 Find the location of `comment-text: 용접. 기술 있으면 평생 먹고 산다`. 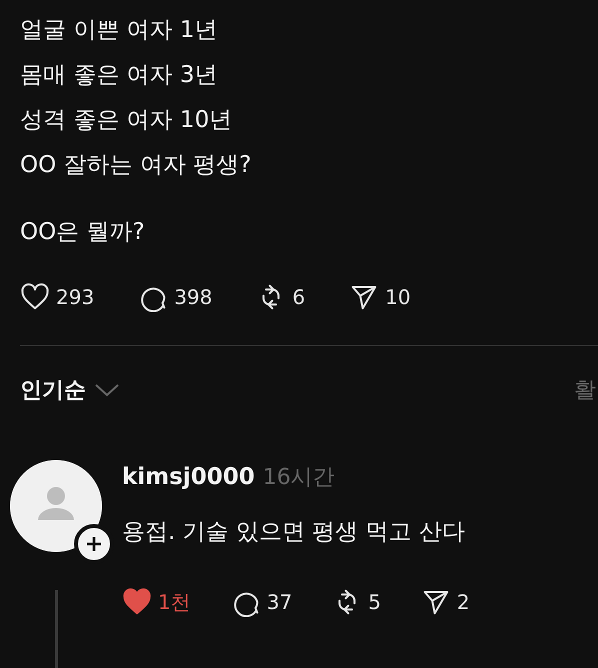

comment-text: 용접. 기술 있으면 평생 먹고 산다 is located at coordinates (294, 532).